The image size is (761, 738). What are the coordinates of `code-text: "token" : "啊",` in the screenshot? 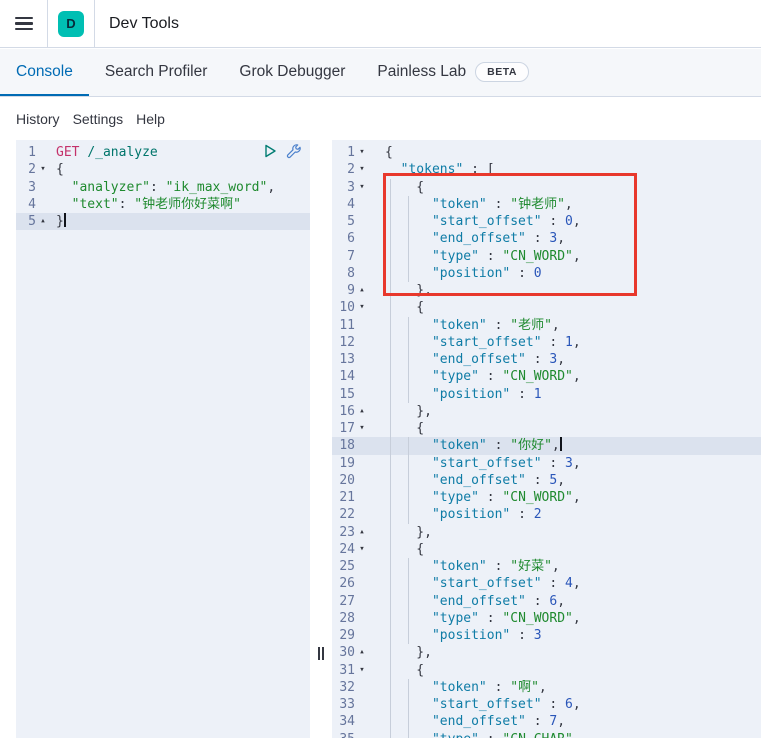 It's located at (489, 687).